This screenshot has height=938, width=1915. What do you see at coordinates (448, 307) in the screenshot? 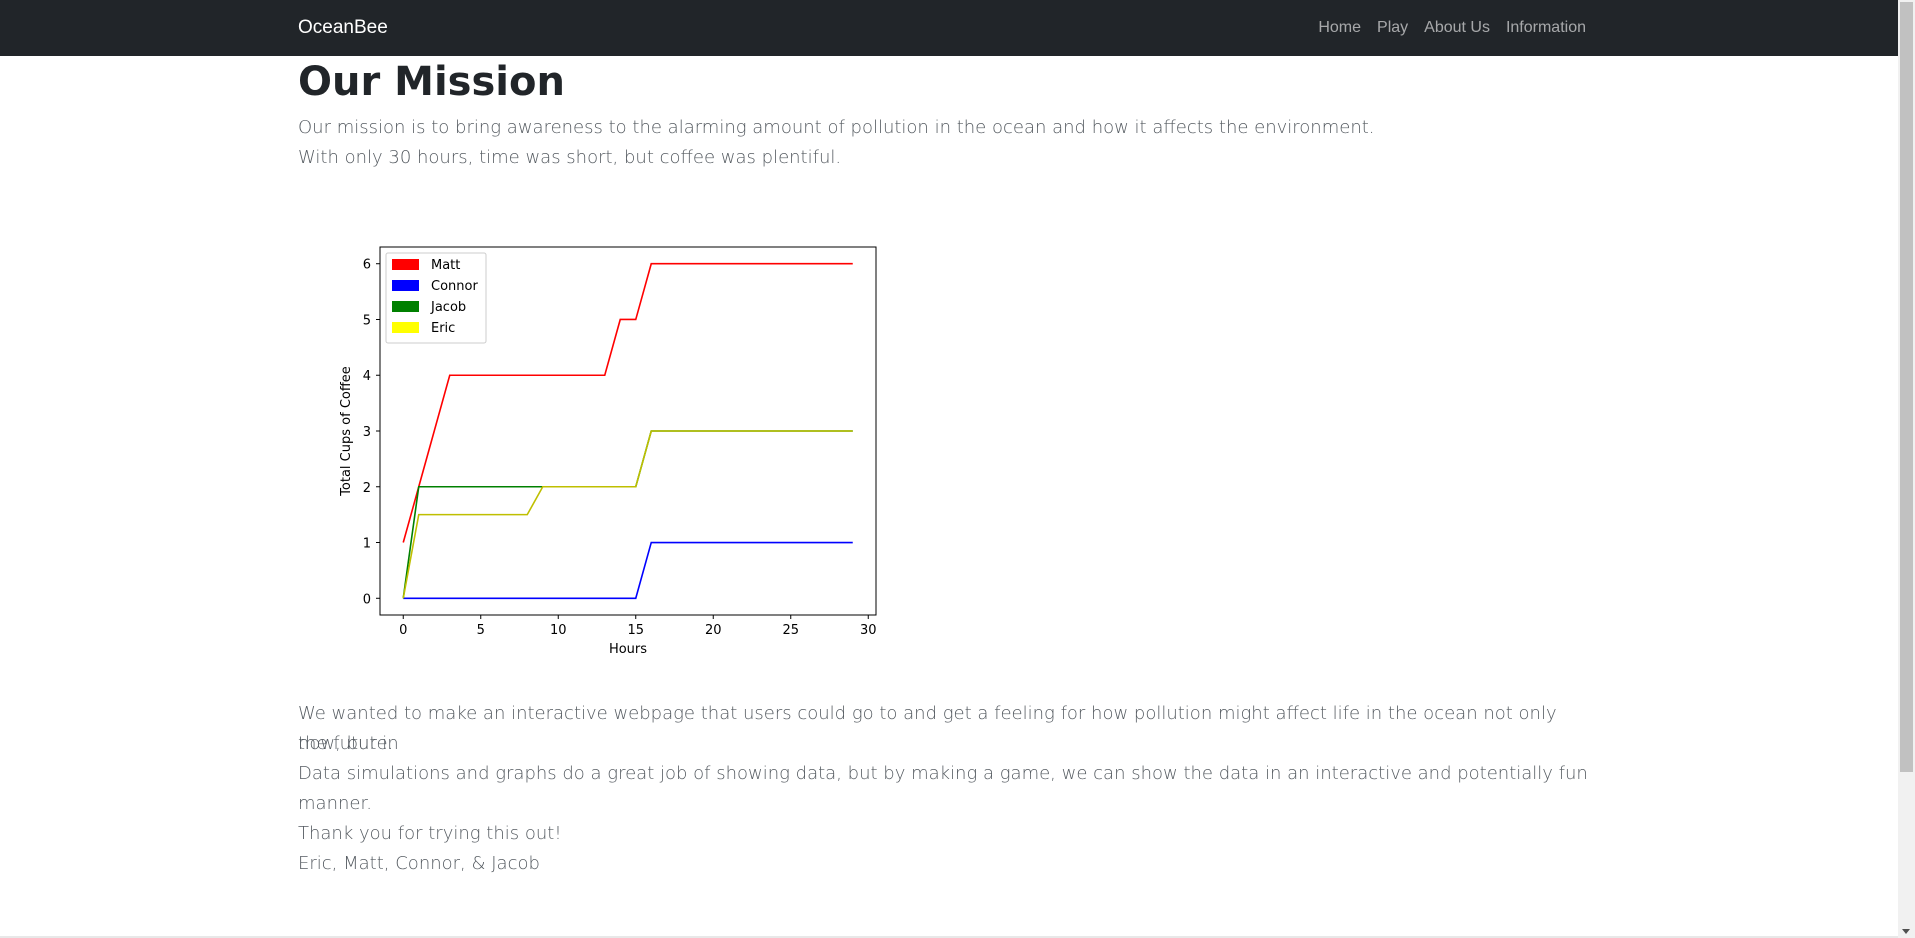
I see `legend-label-jacob: Jacob` at bounding box center [448, 307].